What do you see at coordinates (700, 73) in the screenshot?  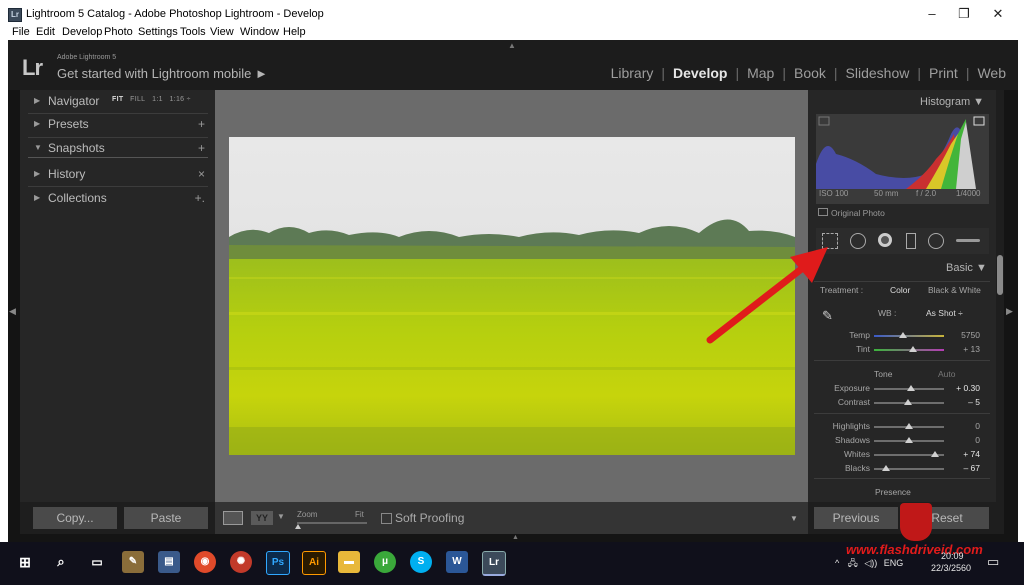 I see `module-develop: Develop` at bounding box center [700, 73].